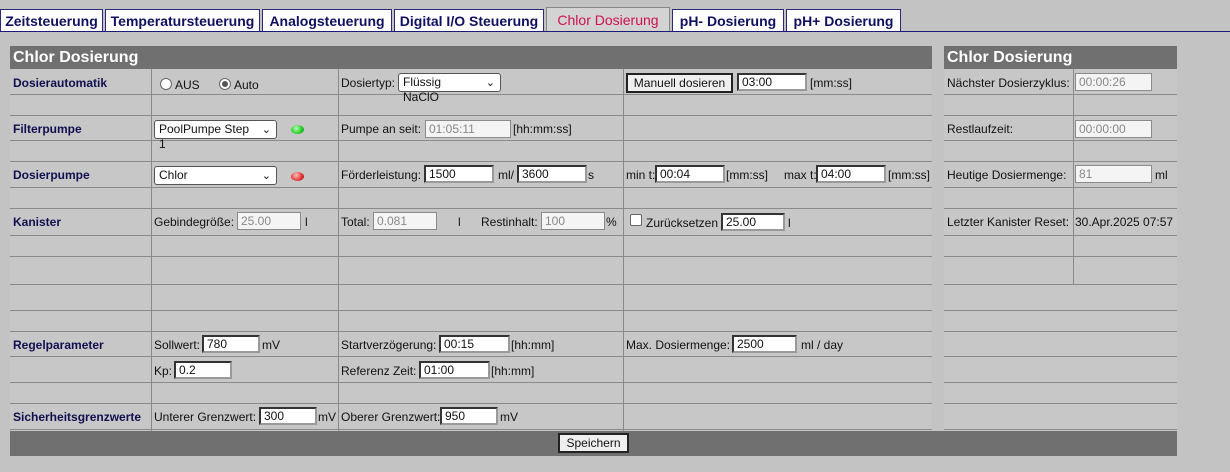 The height and width of the screenshot is (472, 1230). Describe the element at coordinates (509, 222) in the screenshot. I see `restinhalt-label: Restinhalt:` at that location.